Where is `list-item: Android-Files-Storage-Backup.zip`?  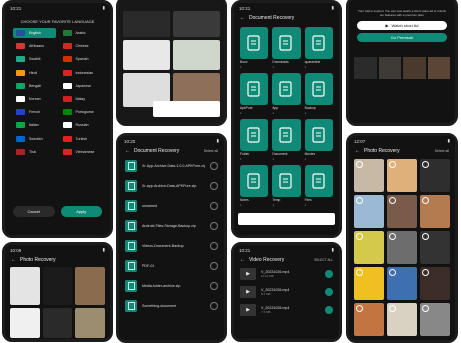 list-item: Android-Files-Storage-Backup.zip is located at coordinates (171, 226).